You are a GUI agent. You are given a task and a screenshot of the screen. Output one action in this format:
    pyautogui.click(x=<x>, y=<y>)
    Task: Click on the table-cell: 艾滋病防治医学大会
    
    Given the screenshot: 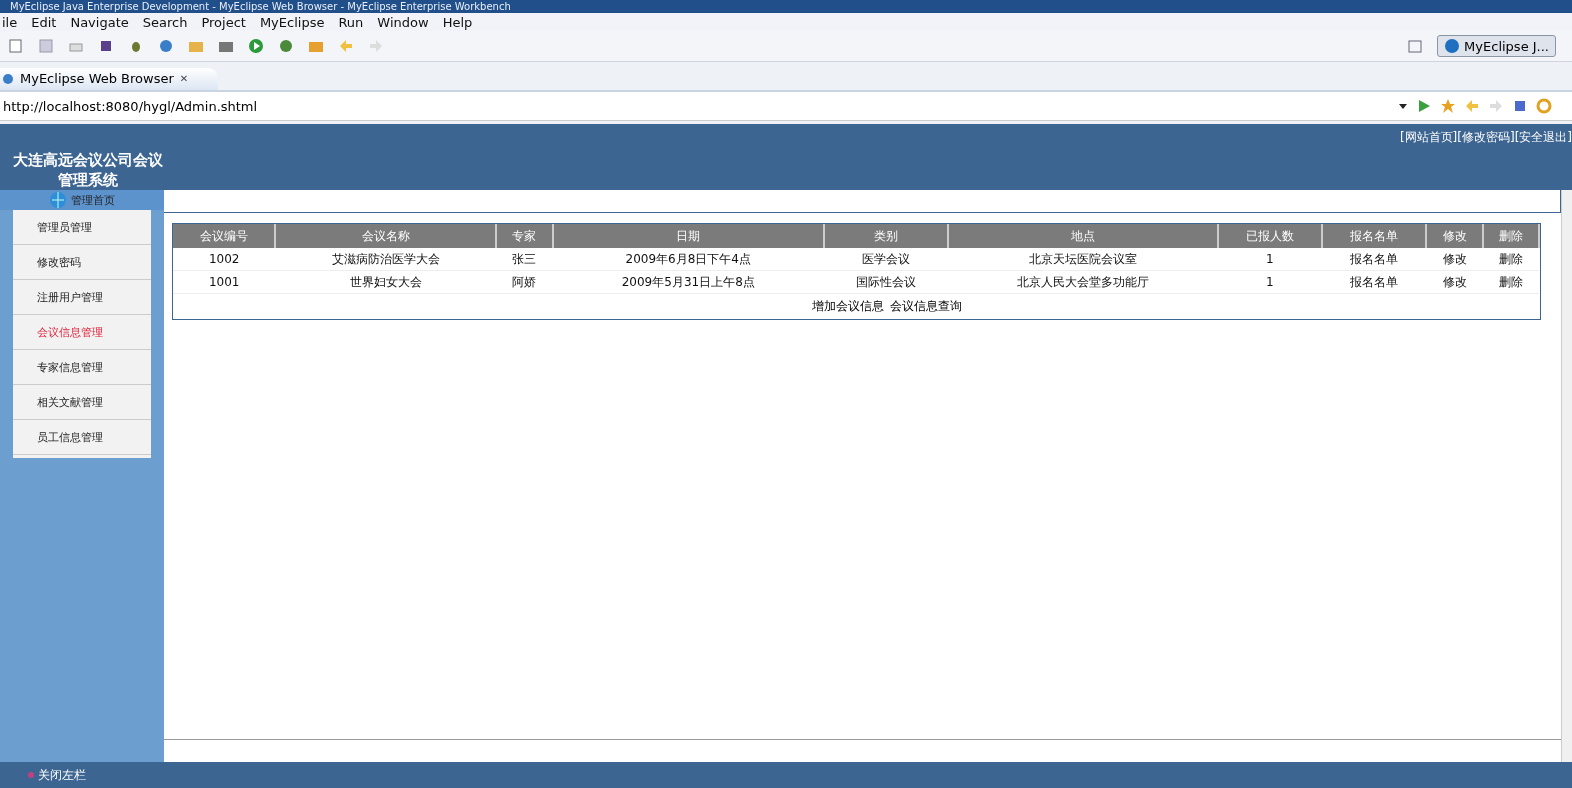 What is the action you would take?
    pyautogui.click(x=385, y=258)
    